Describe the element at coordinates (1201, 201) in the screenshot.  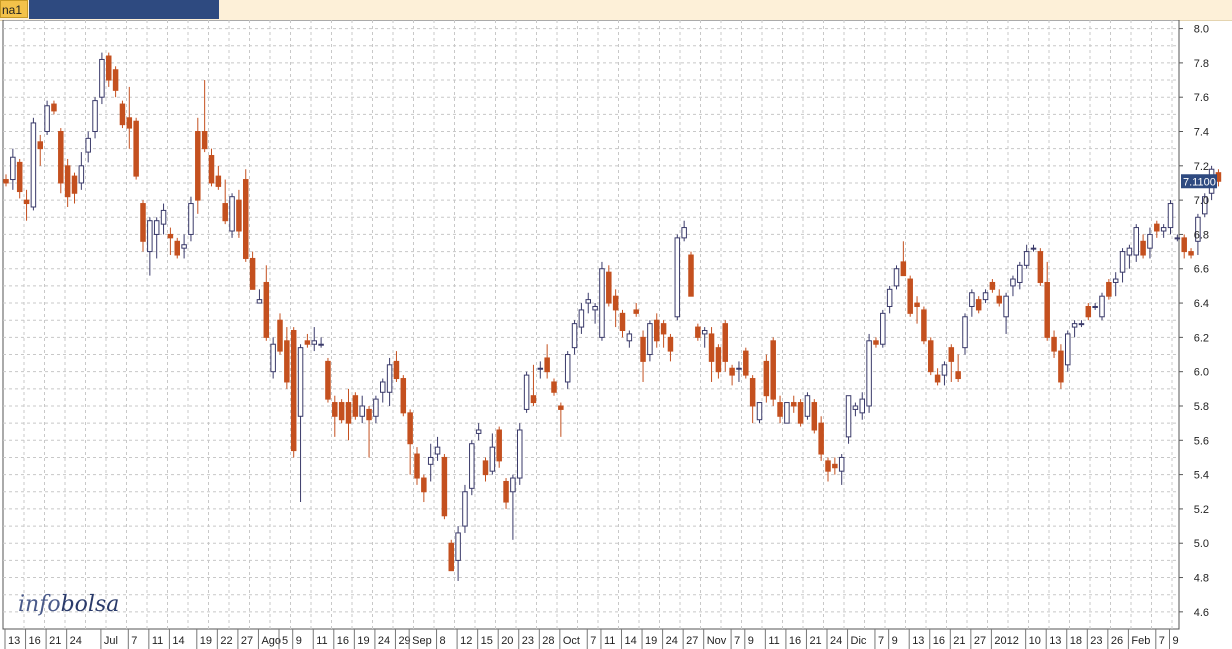
I see `y-tick-label: 7.0` at that location.